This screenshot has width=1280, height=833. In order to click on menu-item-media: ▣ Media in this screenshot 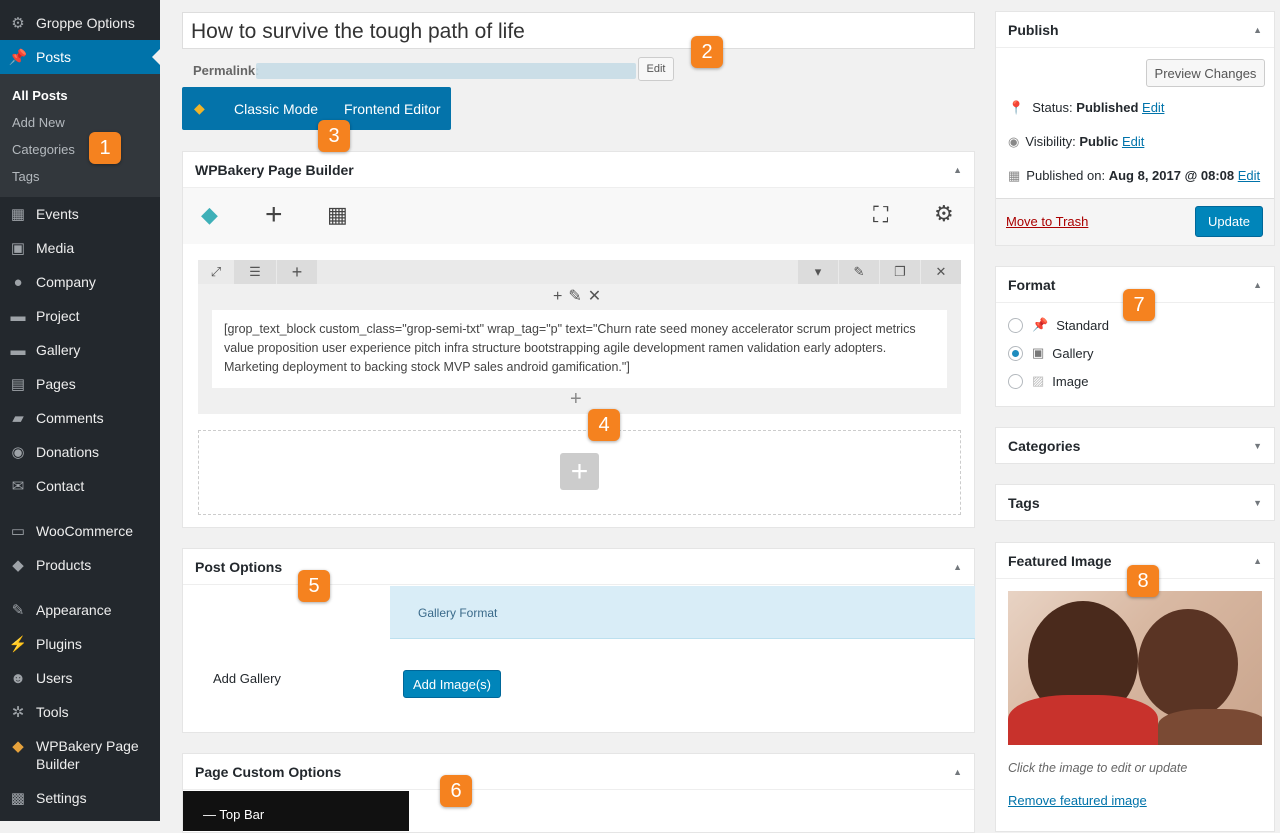, I will do `click(80, 248)`.